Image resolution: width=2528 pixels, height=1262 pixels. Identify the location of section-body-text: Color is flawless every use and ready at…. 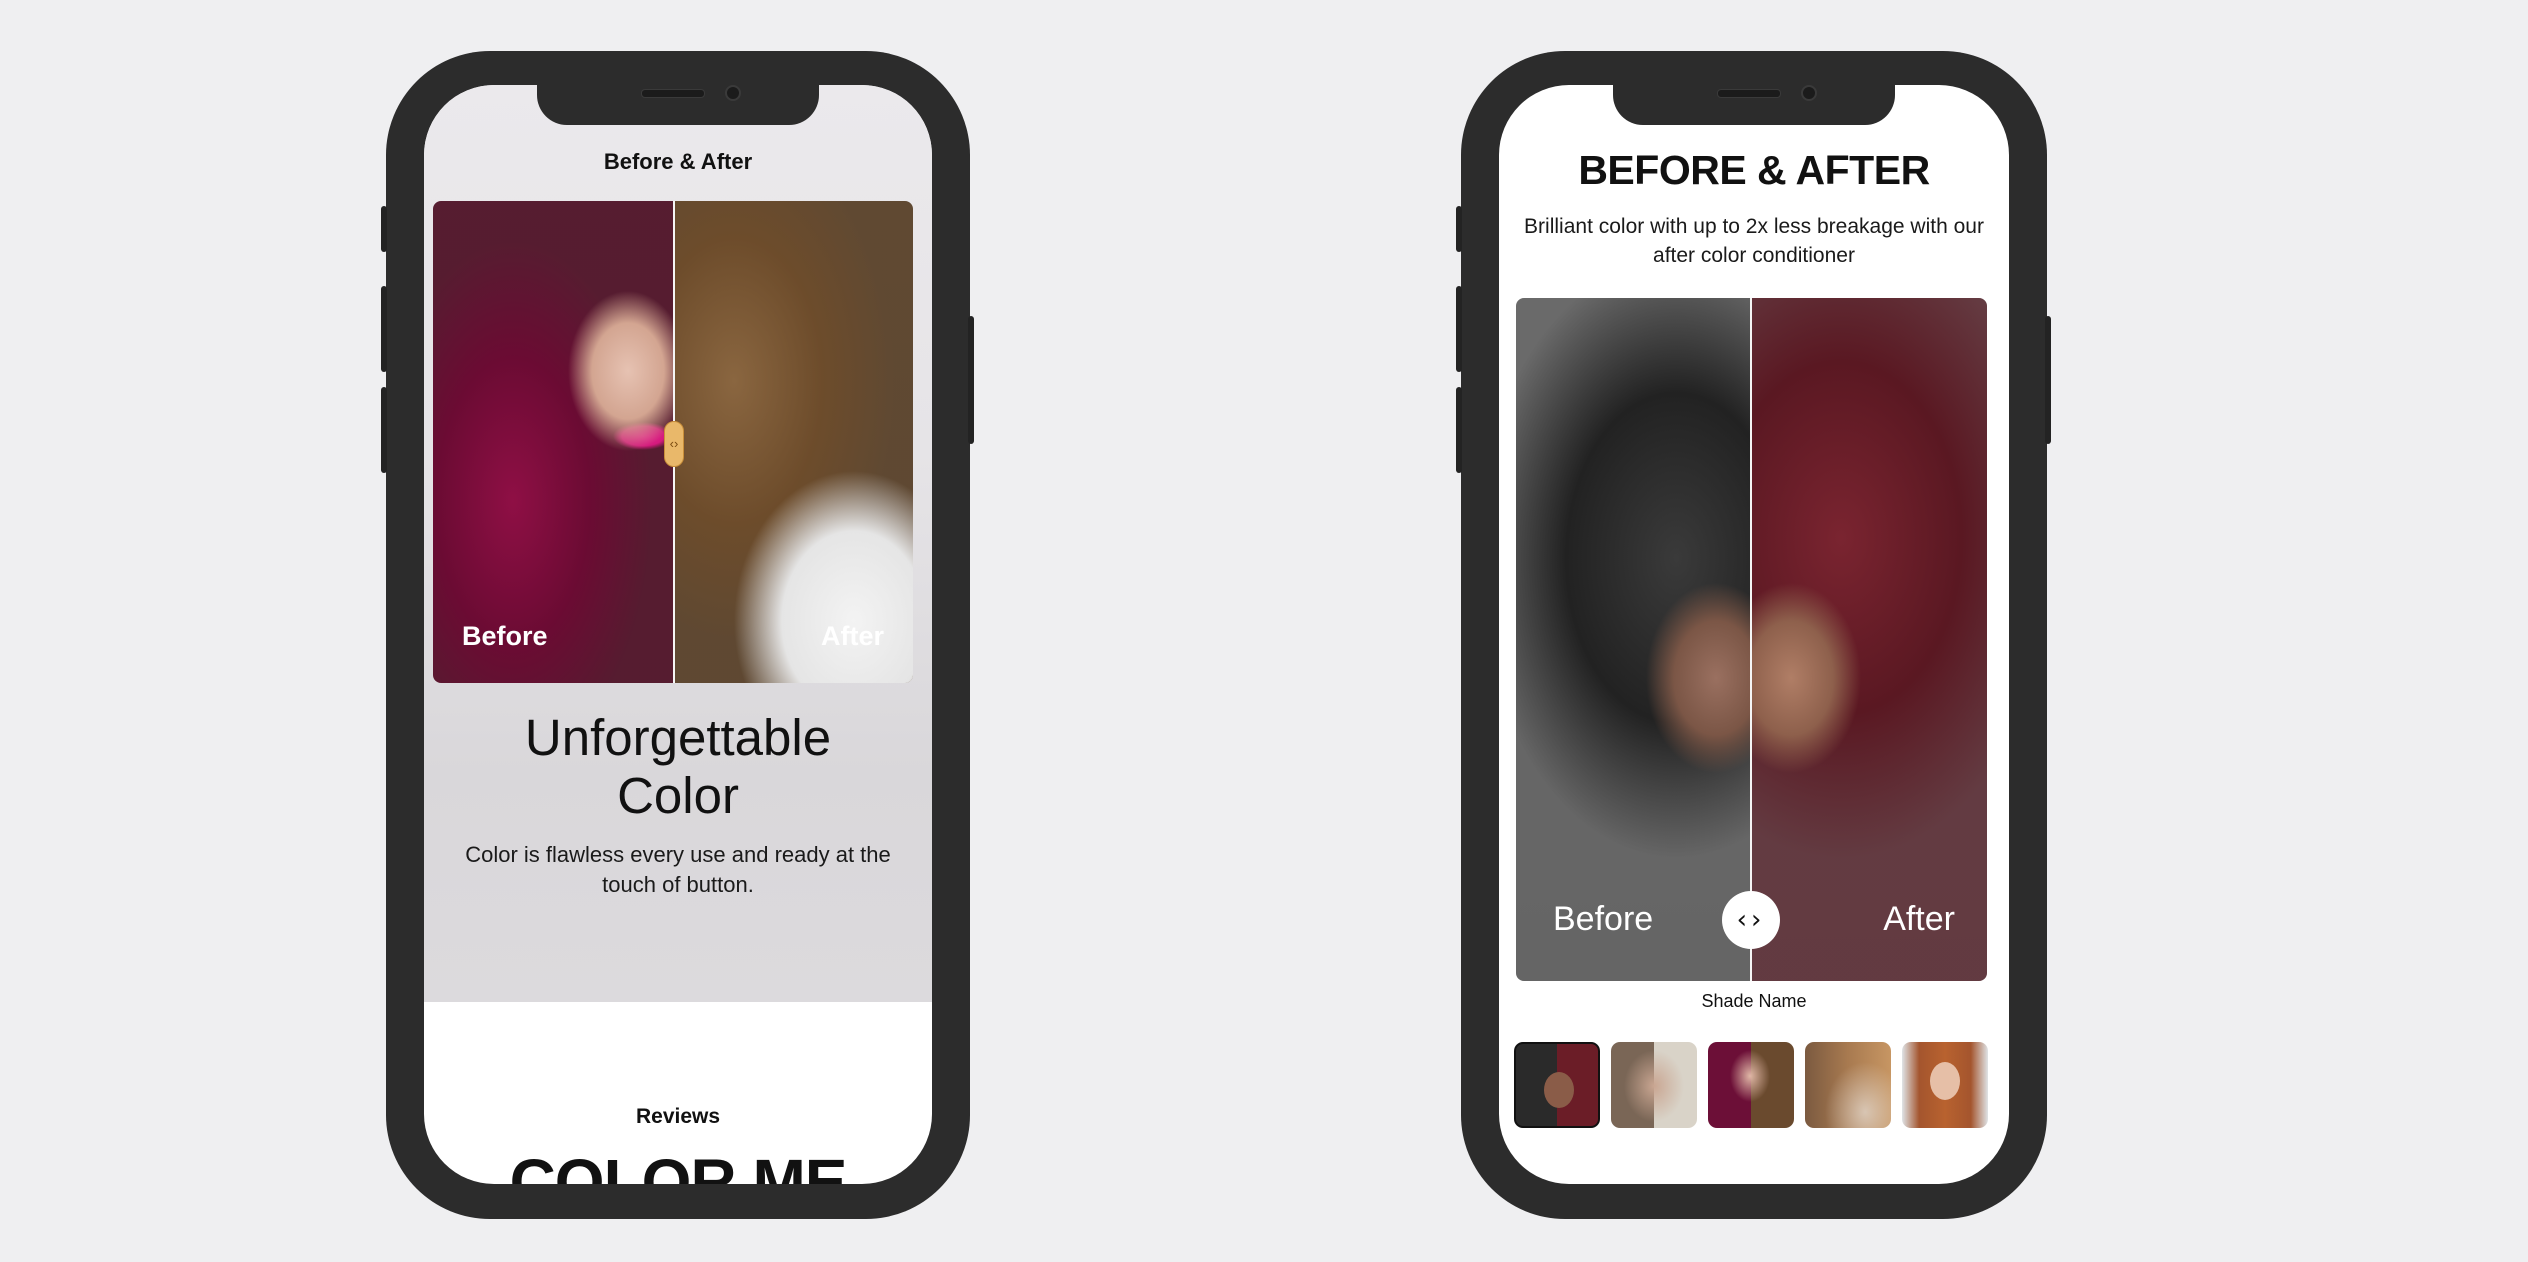
(678, 869).